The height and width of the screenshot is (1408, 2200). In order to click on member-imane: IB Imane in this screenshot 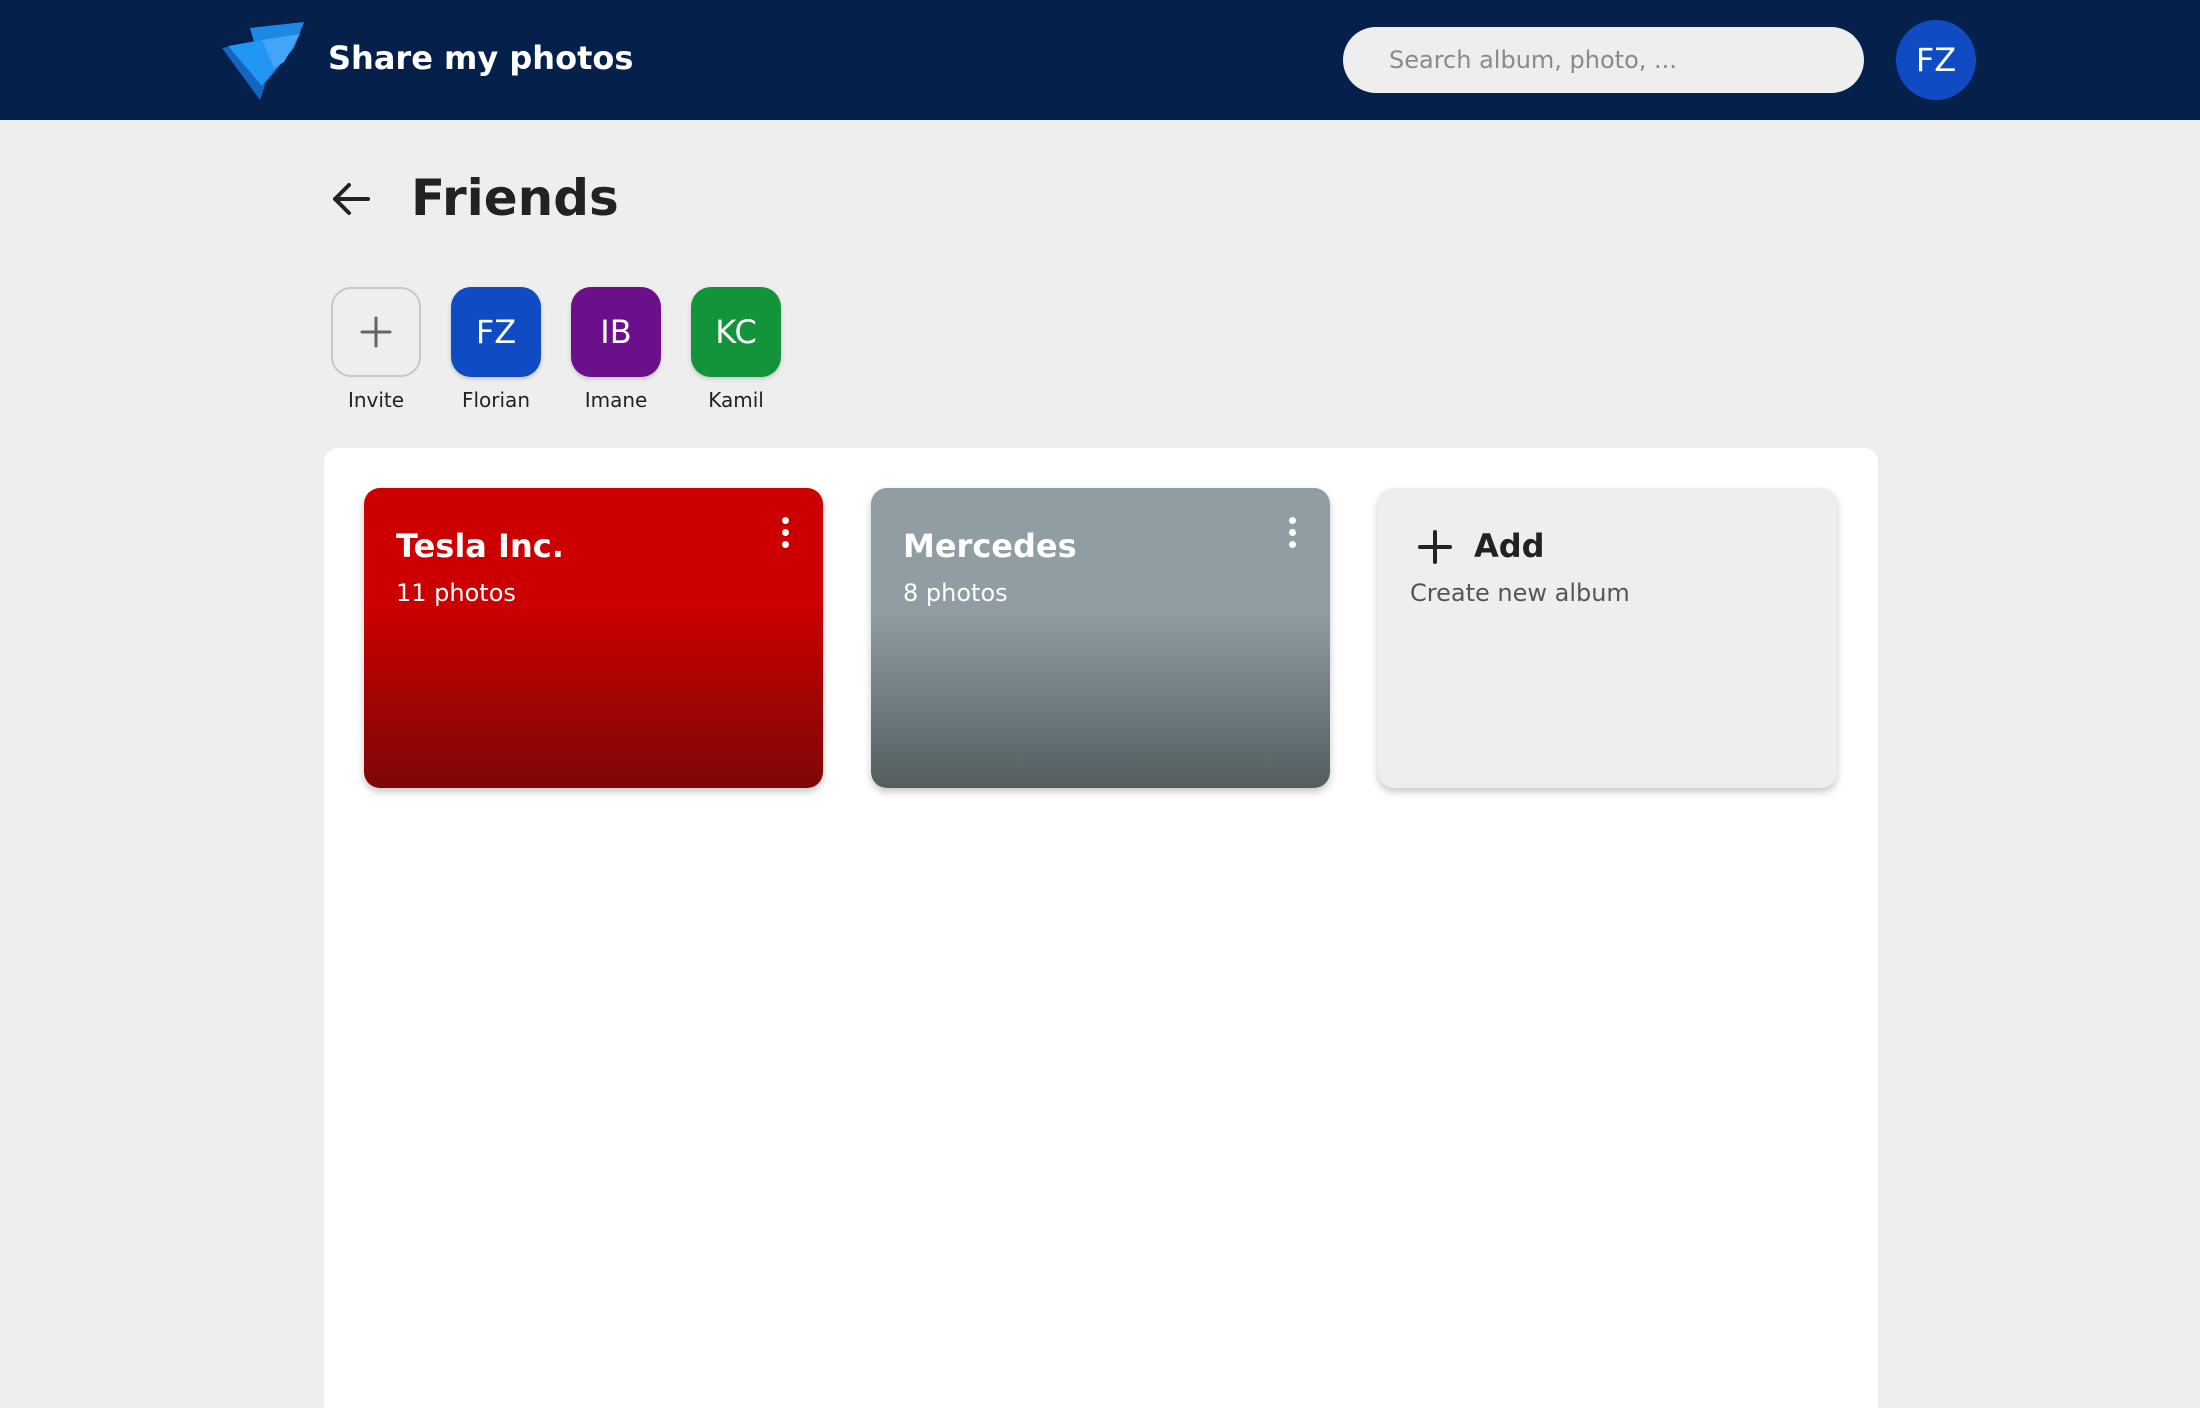, I will do `click(616, 350)`.